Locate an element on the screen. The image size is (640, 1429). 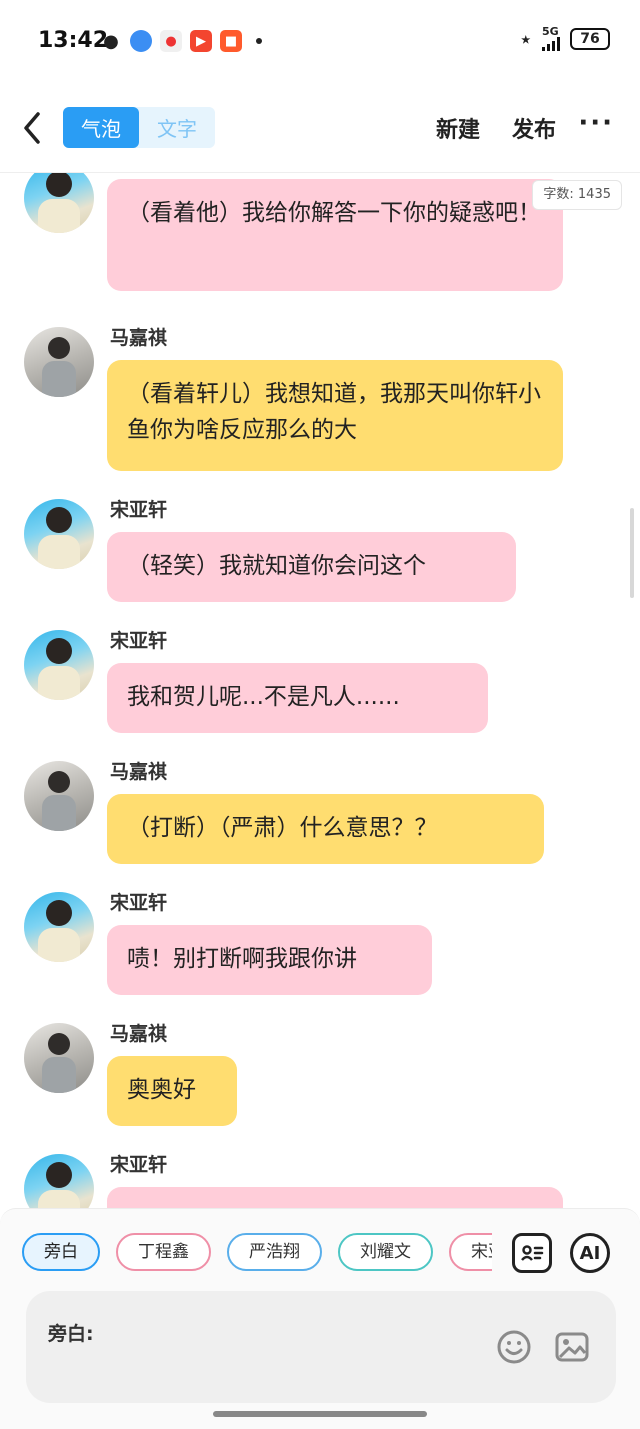
scrollbar is located at coordinates (632, 553).